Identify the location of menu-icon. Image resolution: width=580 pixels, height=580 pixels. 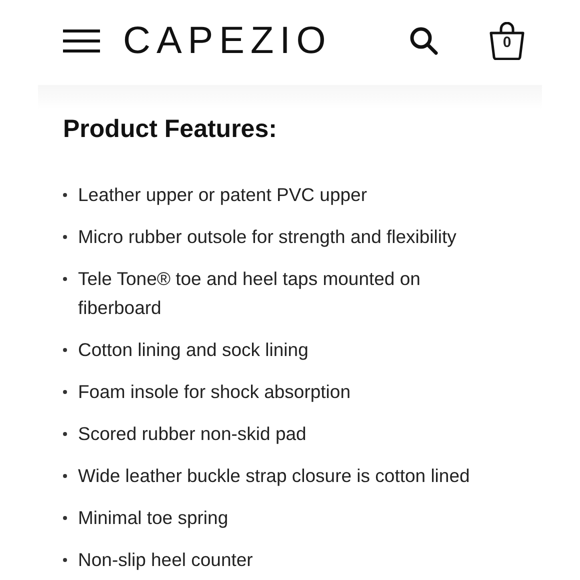
(81, 41).